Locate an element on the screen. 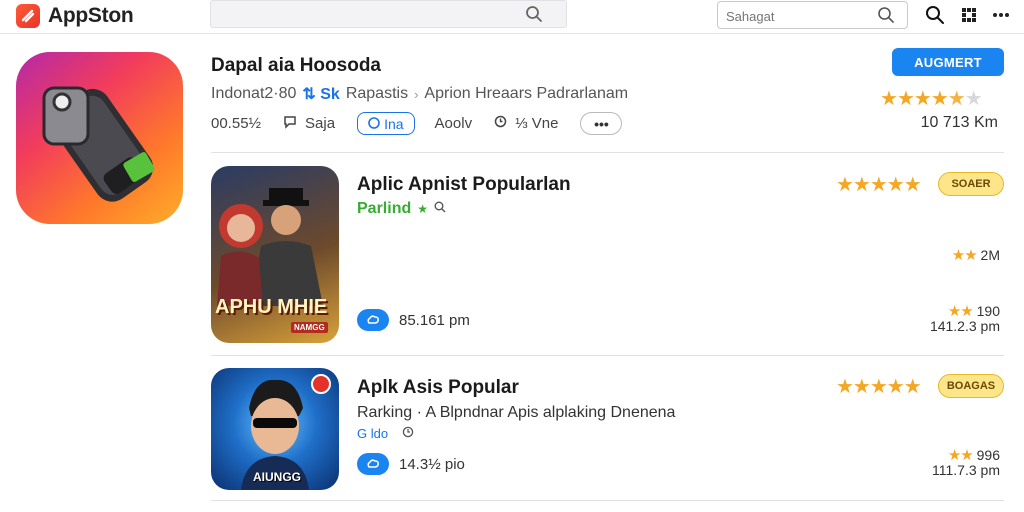  download-size: 14.3½ pio is located at coordinates (432, 464).